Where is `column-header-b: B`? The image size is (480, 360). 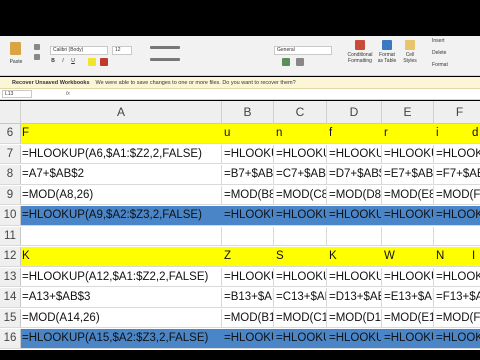
column-header-b: B is located at coordinates (248, 112).